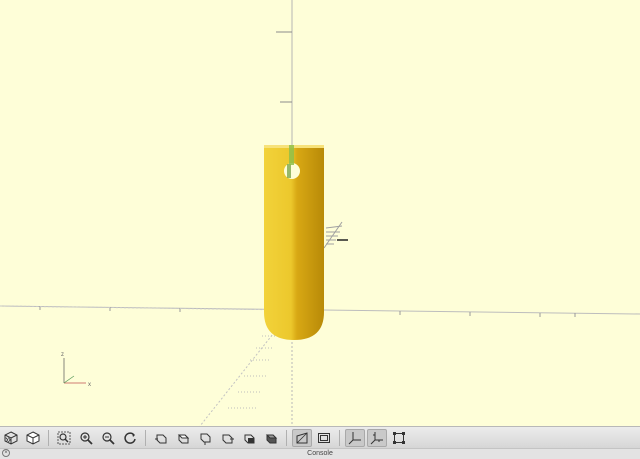 This screenshot has width=640, height=459. I want to click on view-bottom-button, so click(205, 438).